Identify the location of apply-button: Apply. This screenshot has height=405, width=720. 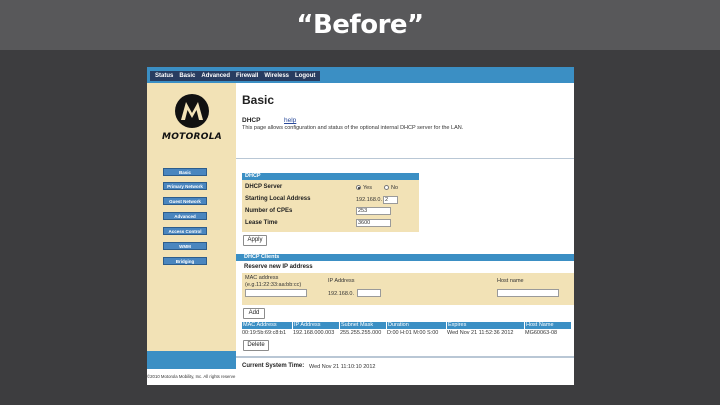
(255, 240).